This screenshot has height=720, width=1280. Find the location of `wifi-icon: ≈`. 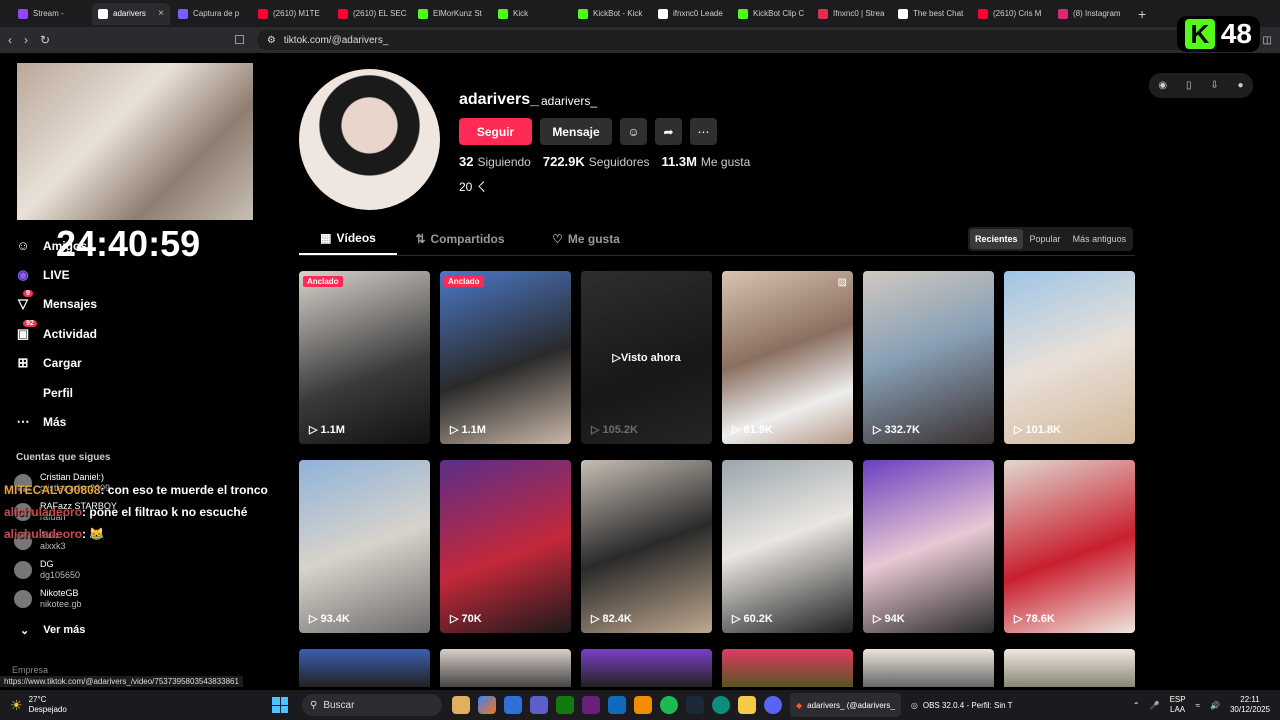

wifi-icon: ≈ is located at coordinates (1198, 705).